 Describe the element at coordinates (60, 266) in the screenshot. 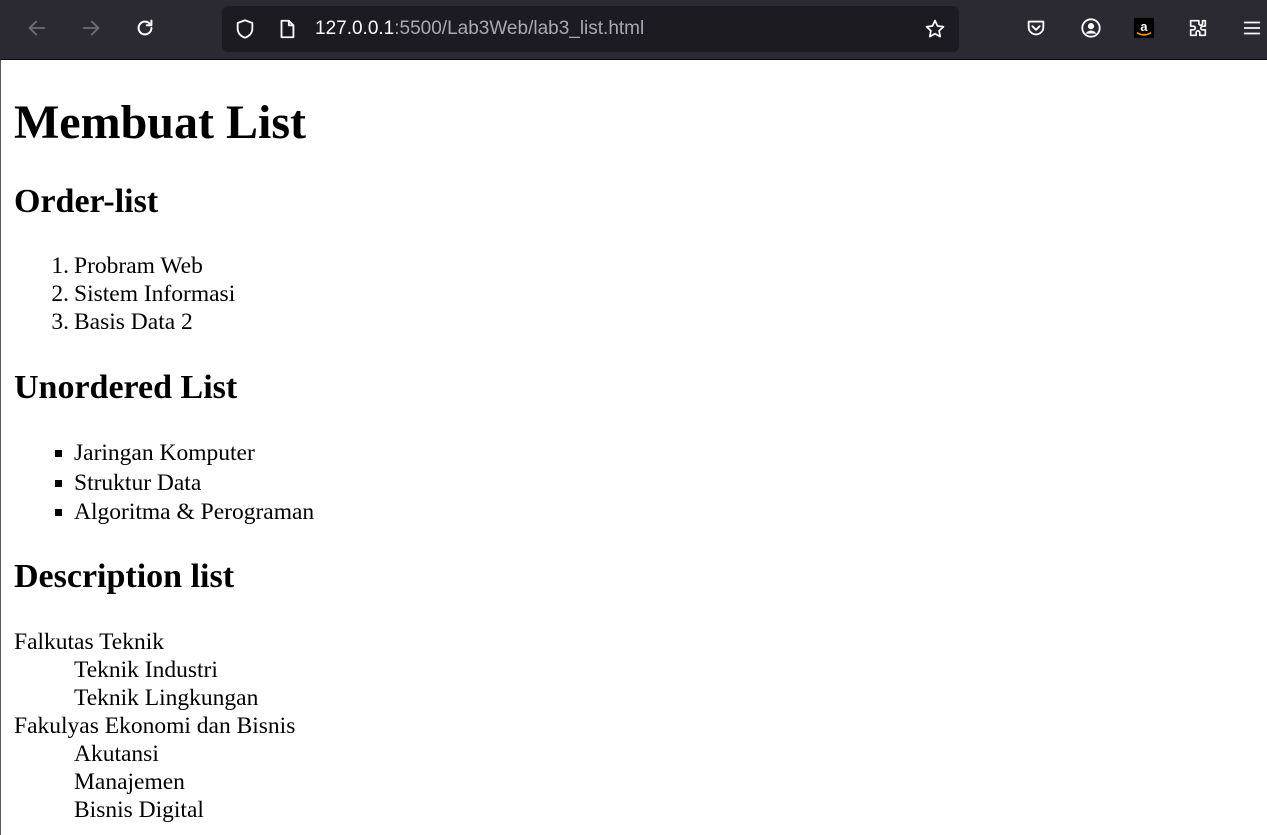

I see `list-number: 1.` at that location.